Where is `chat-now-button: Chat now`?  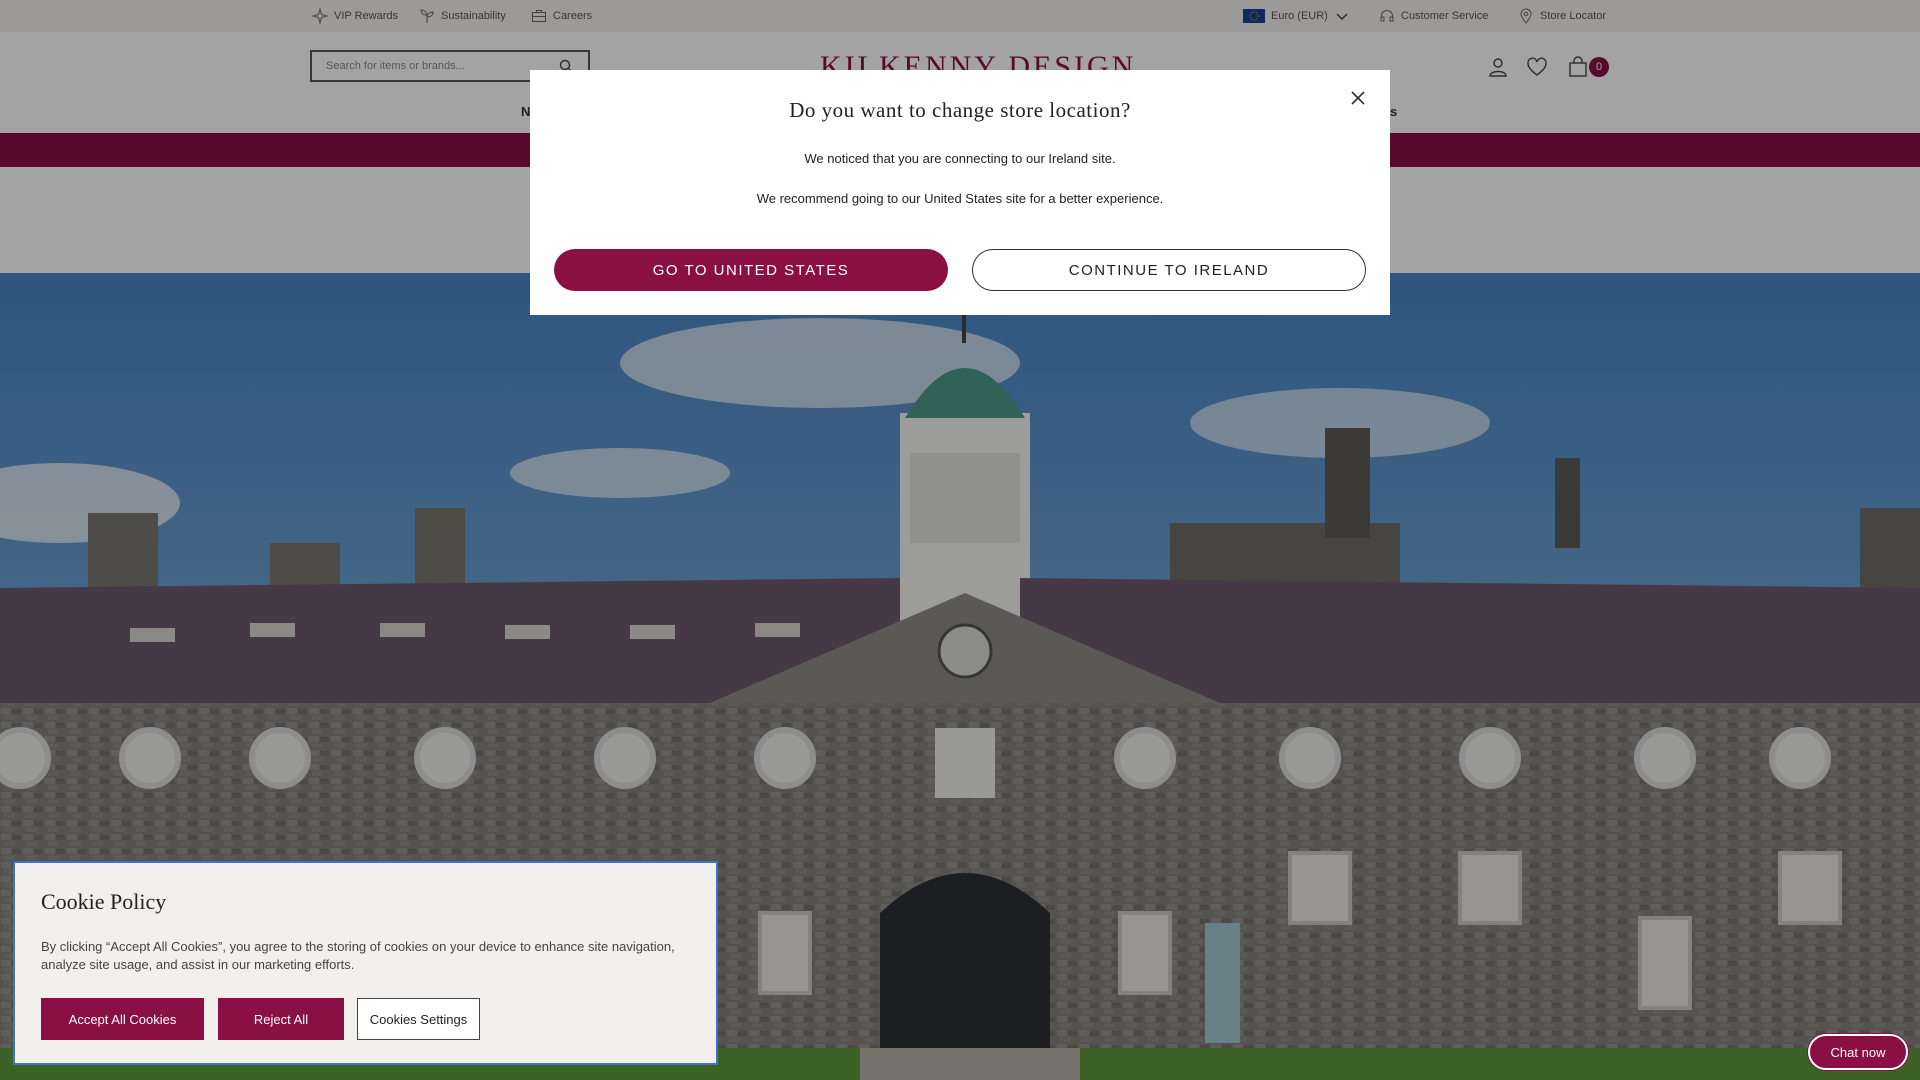
chat-now-button: Chat now is located at coordinates (1858, 1052).